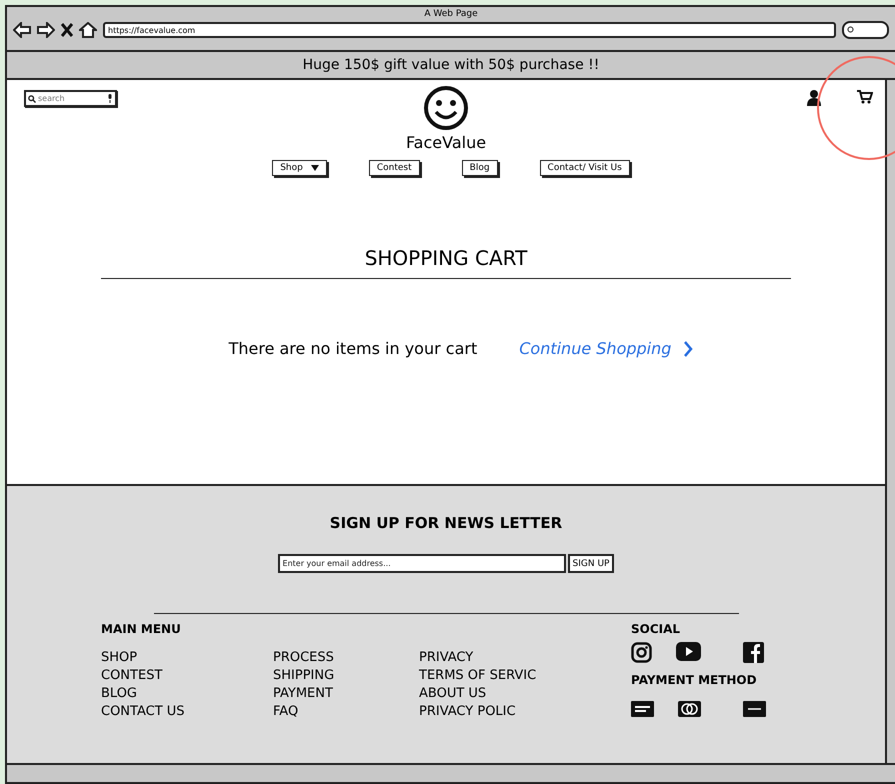 This screenshot has height=784, width=895. What do you see at coordinates (70, 98) in the screenshot?
I see `search-field: search` at bounding box center [70, 98].